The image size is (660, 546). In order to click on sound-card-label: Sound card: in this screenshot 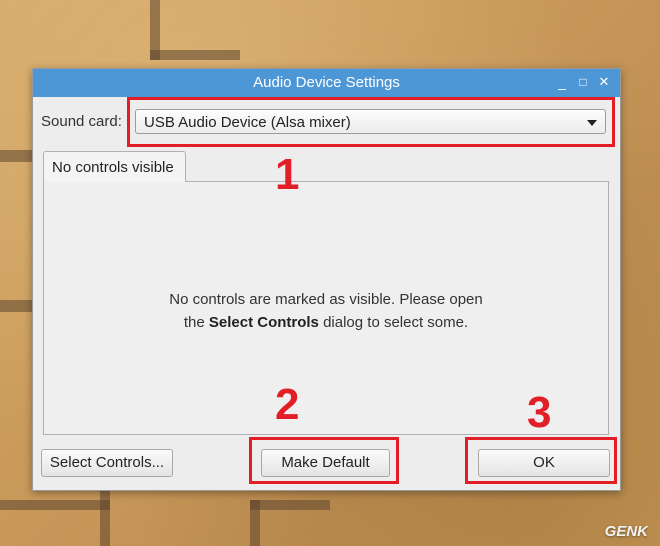, I will do `click(81, 121)`.